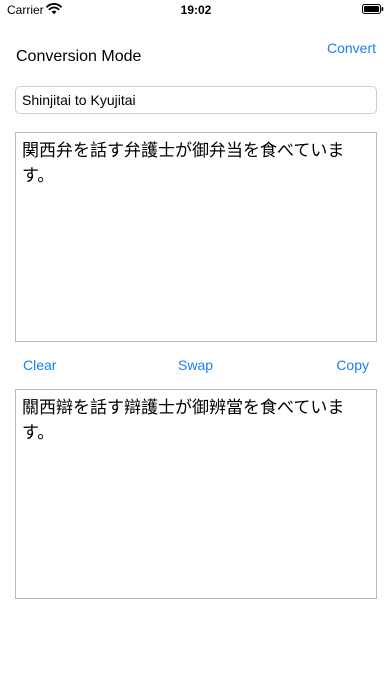  Describe the element at coordinates (373, 9) in the screenshot. I see `battery-icon` at that location.